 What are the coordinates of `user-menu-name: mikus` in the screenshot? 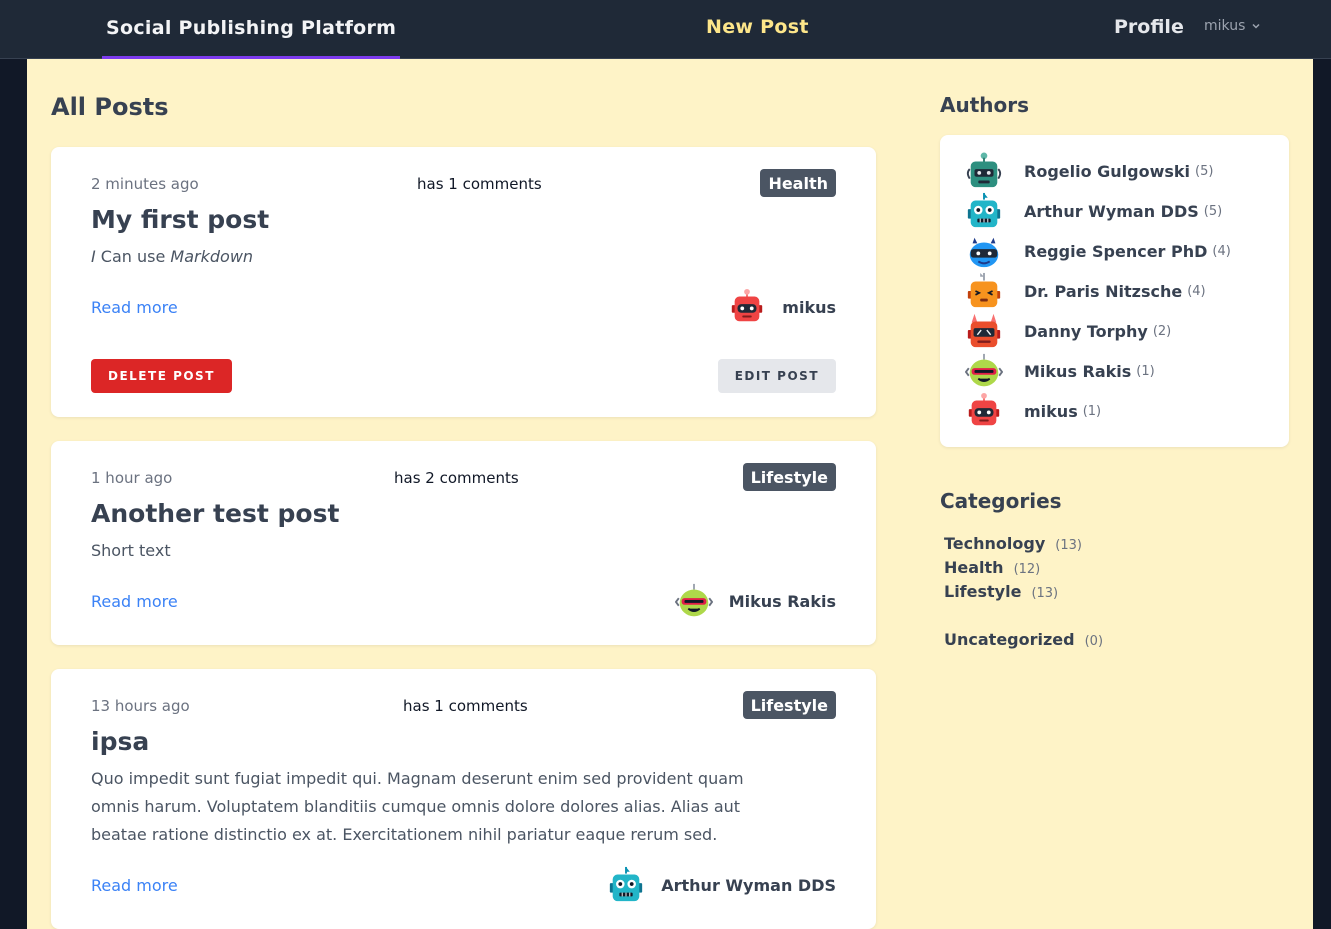 It's located at (1225, 26).